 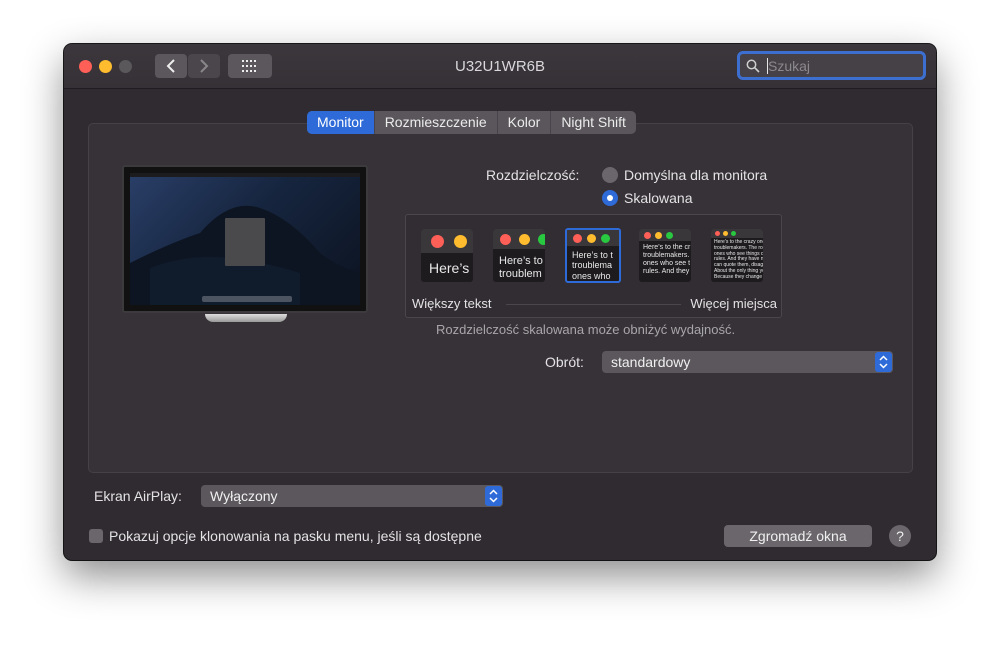 I want to click on desktop-wallpaper-preview, so click(x=245, y=239).